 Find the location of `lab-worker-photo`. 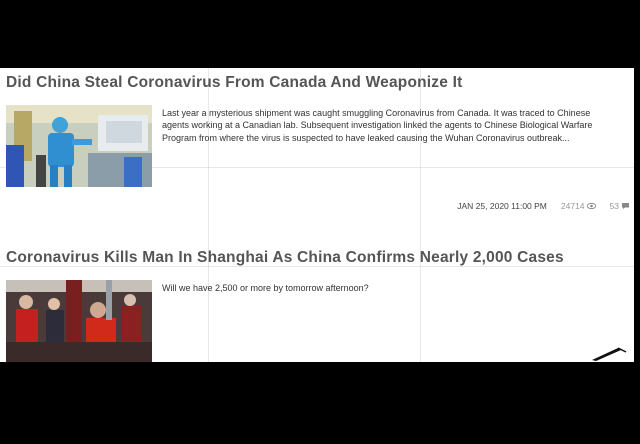

lab-worker-photo is located at coordinates (79, 146).